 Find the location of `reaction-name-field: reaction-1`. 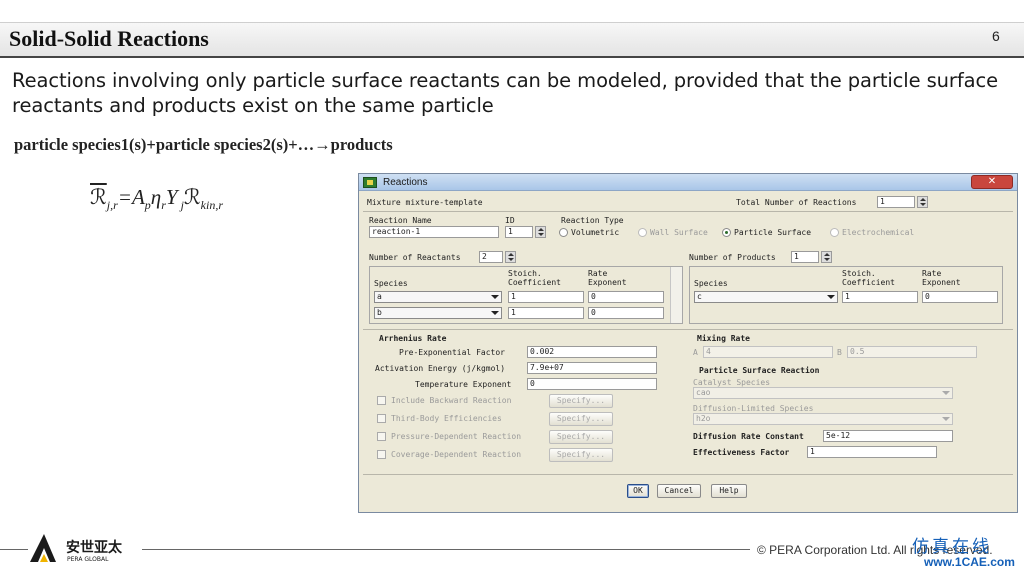

reaction-name-field: reaction-1 is located at coordinates (434, 232).